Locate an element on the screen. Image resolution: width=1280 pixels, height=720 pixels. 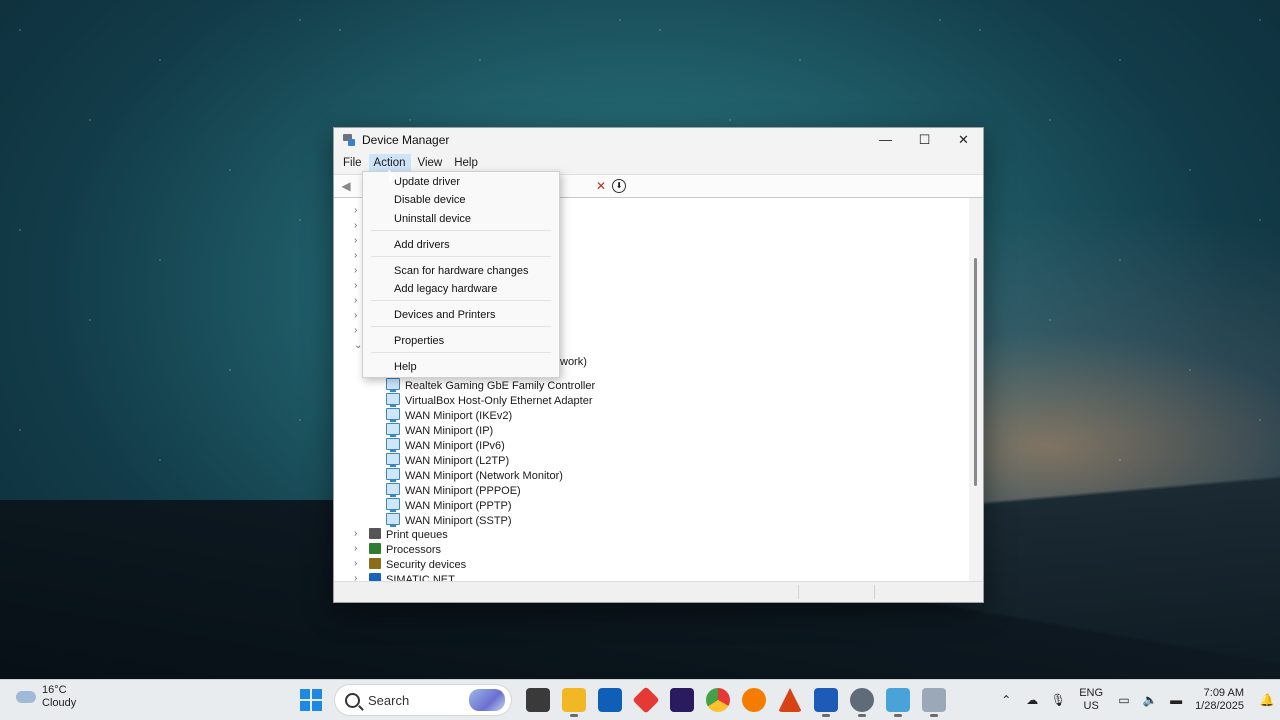
file-explorer-icon is located at coordinates (574, 702).